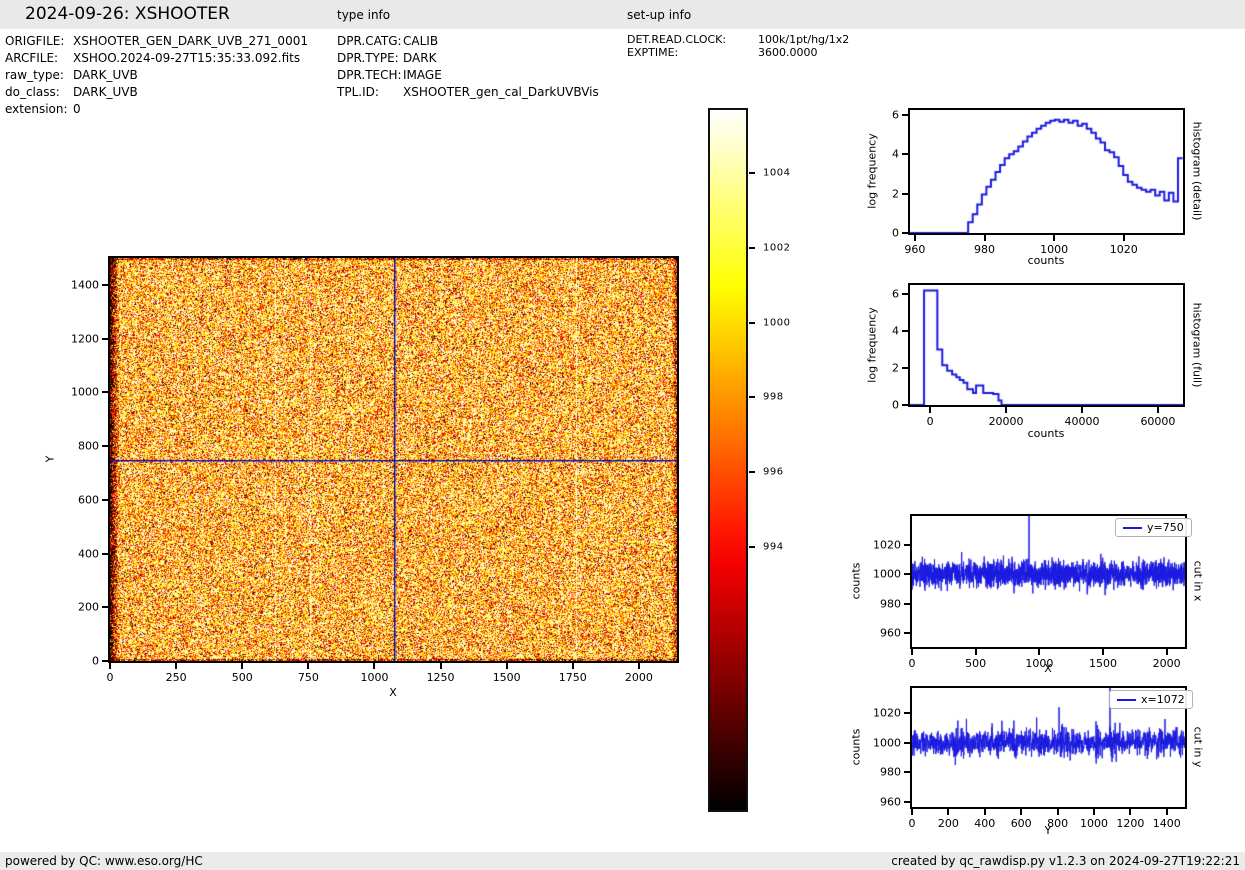 The width and height of the screenshot is (1245, 870). Describe the element at coordinates (420, 58) in the screenshot. I see `meta-value: DARK` at that location.